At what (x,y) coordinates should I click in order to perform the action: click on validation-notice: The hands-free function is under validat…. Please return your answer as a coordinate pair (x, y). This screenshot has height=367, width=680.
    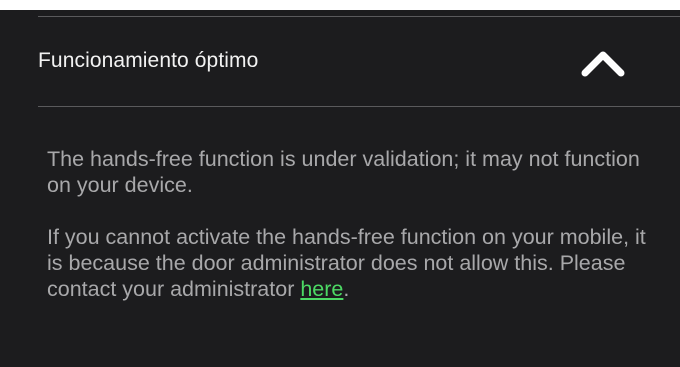
    Looking at the image, I should click on (343, 172).